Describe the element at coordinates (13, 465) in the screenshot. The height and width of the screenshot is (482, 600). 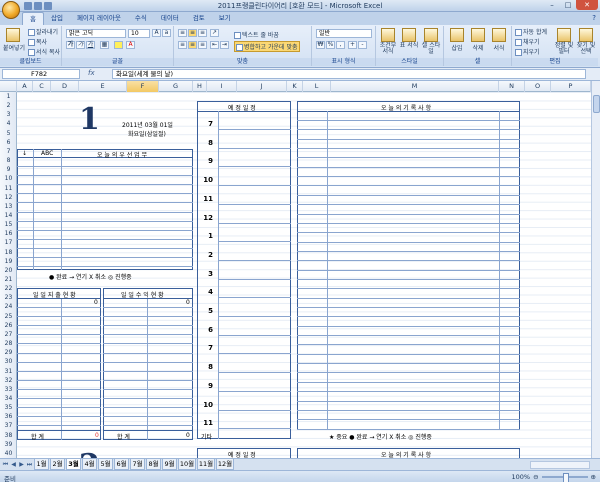
I see `prev-sheet-button: ◀` at that location.